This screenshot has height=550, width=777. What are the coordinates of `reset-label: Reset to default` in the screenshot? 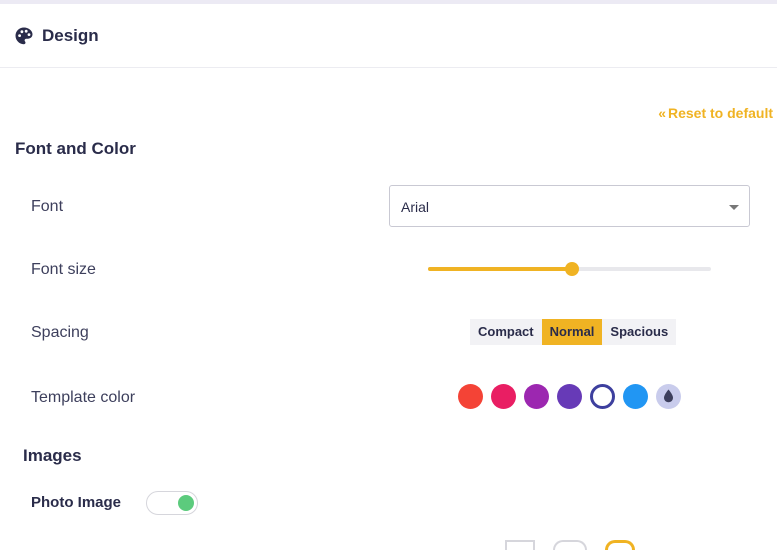 It's located at (720, 113).